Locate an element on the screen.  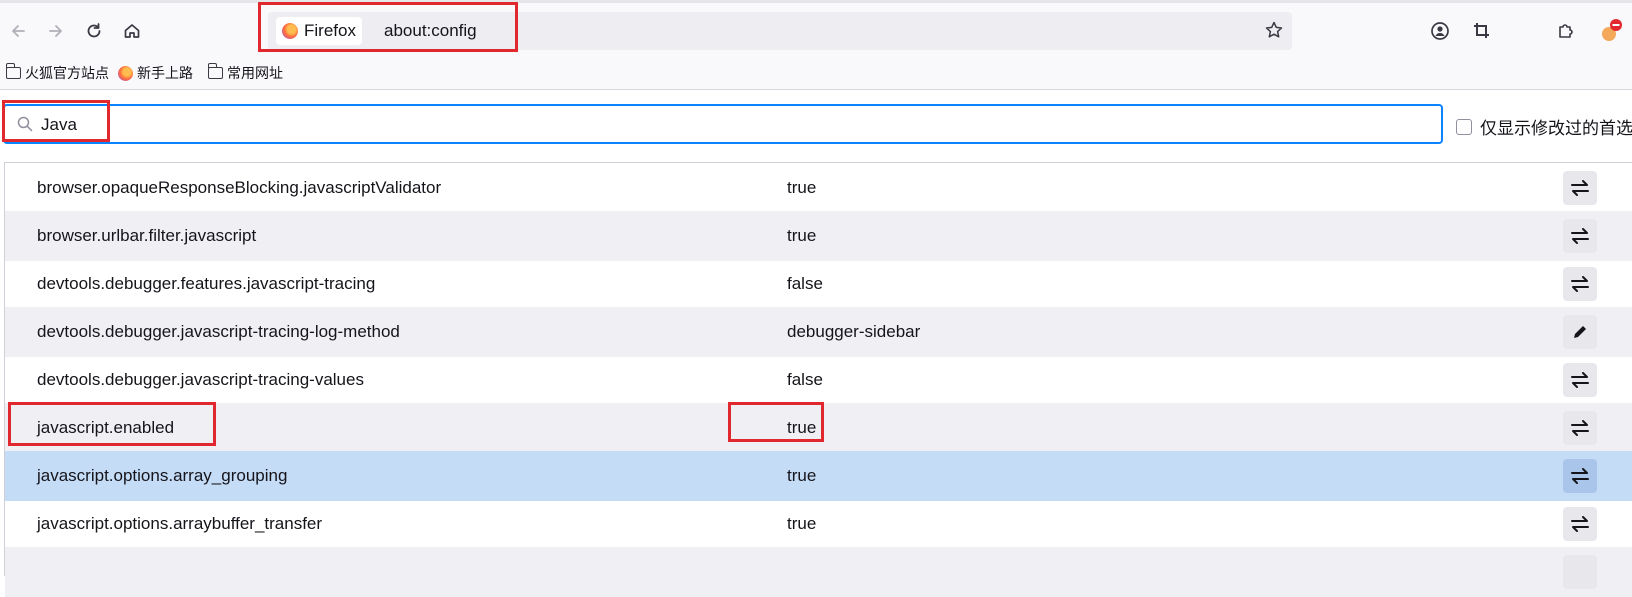
url-bar: Firefox about:config is located at coordinates (780, 31).